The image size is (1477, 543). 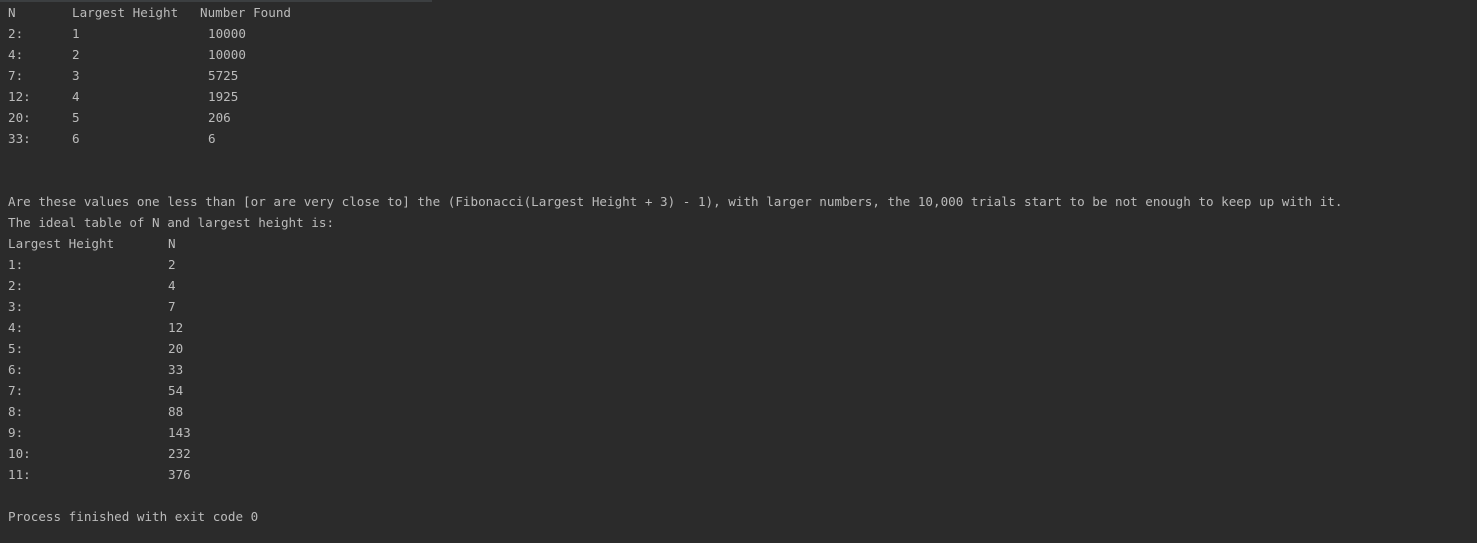 What do you see at coordinates (16, 348) in the screenshot?
I see `table2-height-value: 5:` at bounding box center [16, 348].